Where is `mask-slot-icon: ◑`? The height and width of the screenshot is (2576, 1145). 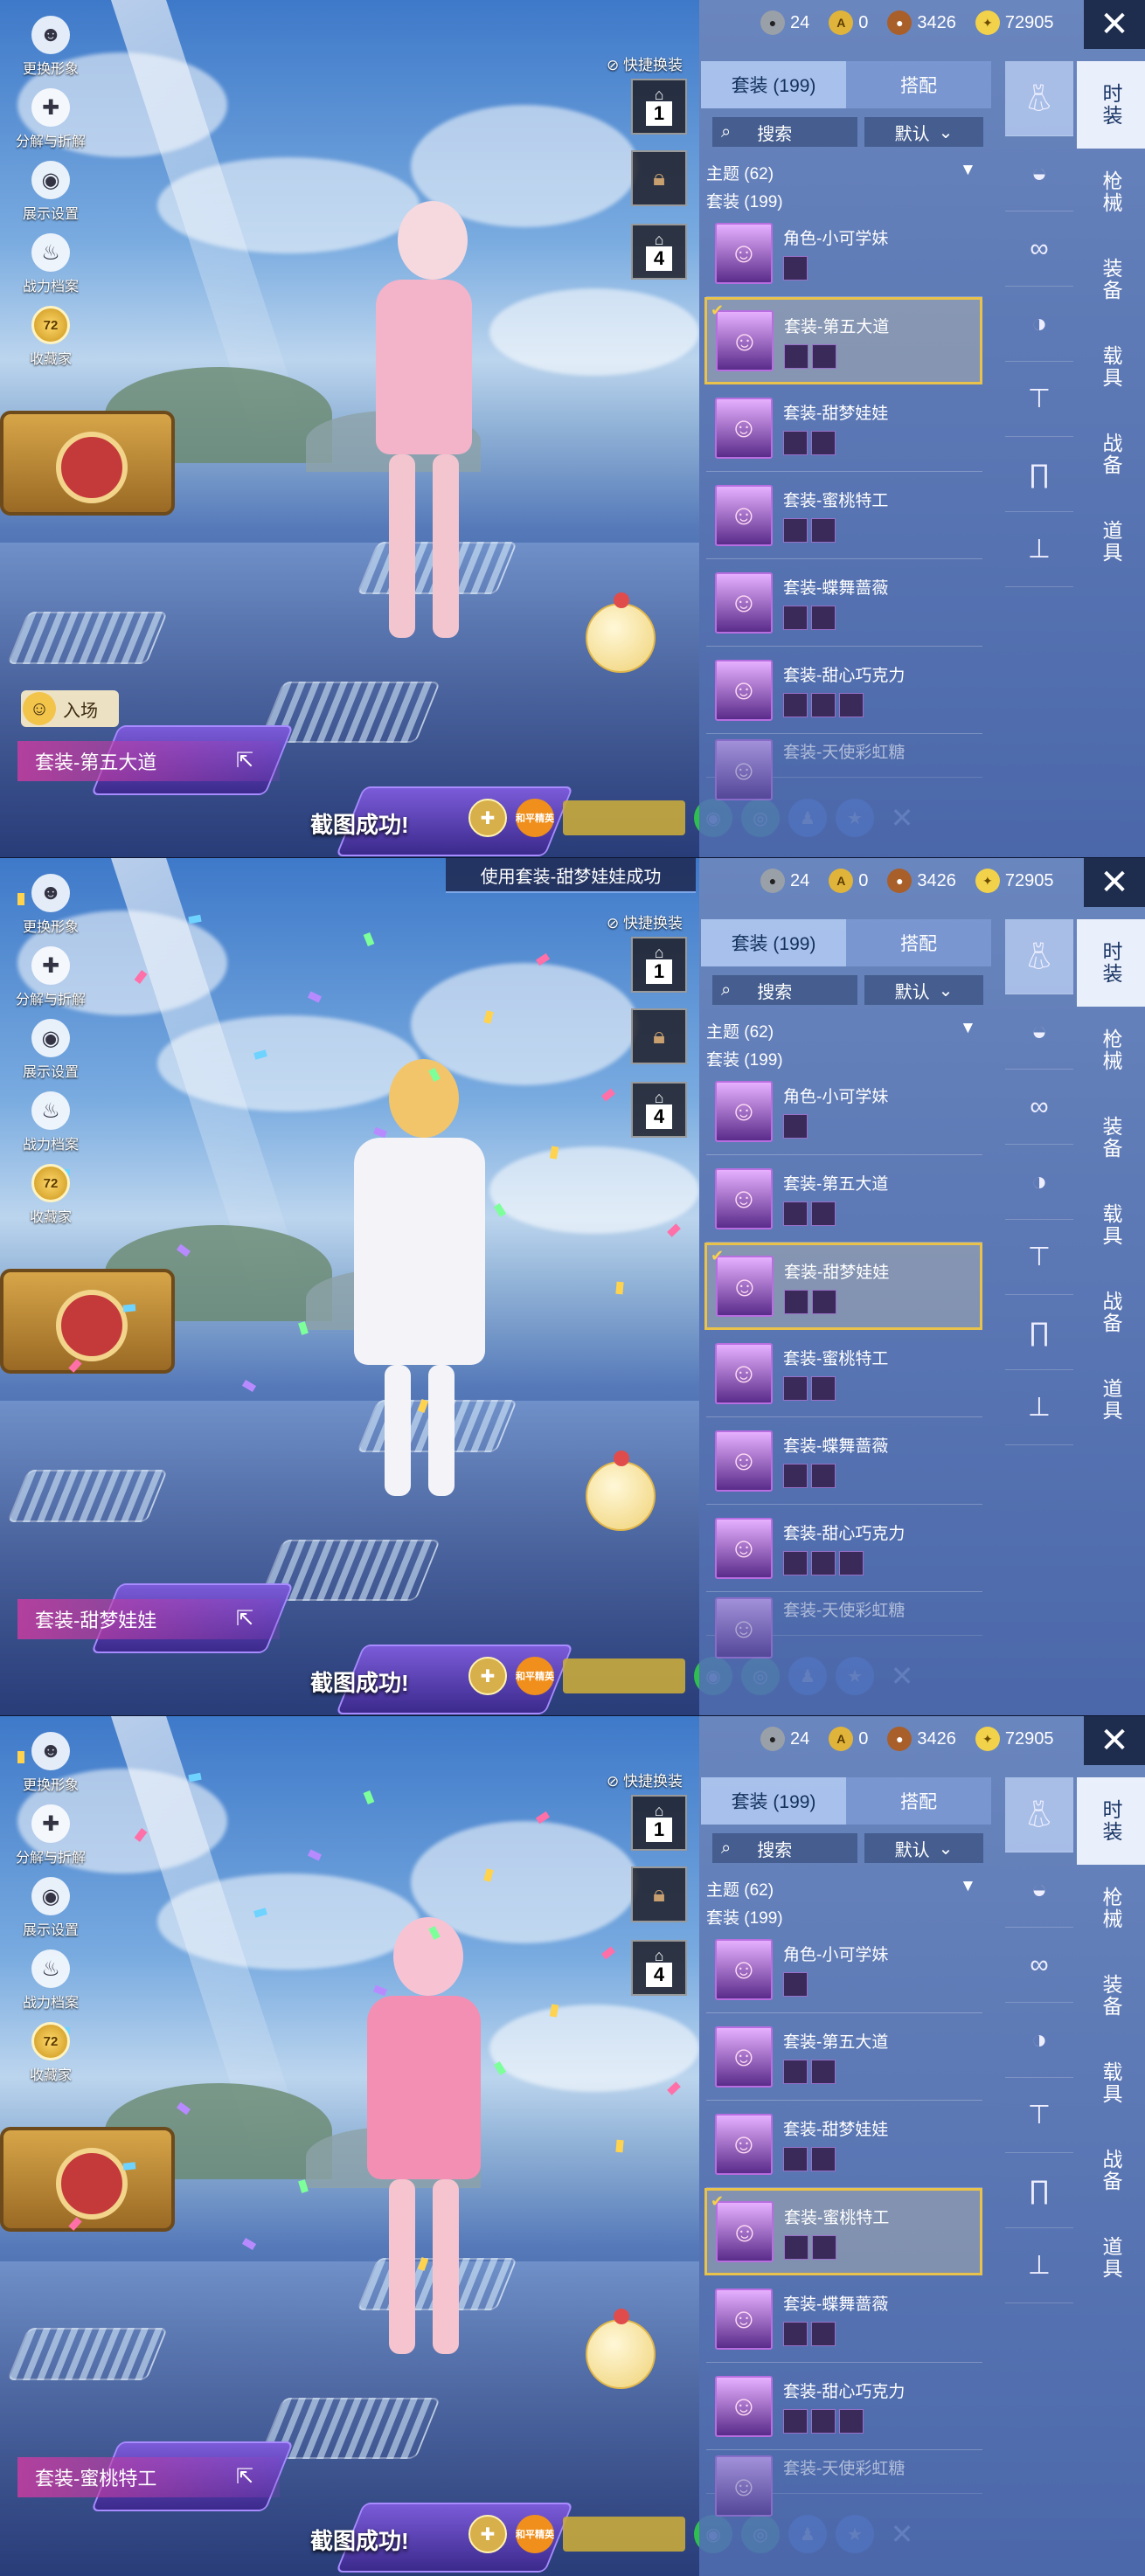
mask-slot-icon: ◑ is located at coordinates (1039, 2040).